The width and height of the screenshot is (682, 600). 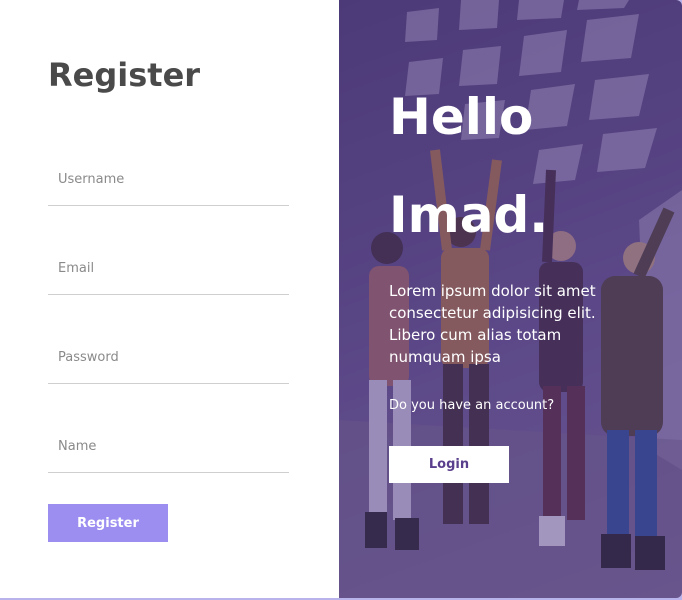 What do you see at coordinates (168, 180) in the screenshot?
I see `username-field` at bounding box center [168, 180].